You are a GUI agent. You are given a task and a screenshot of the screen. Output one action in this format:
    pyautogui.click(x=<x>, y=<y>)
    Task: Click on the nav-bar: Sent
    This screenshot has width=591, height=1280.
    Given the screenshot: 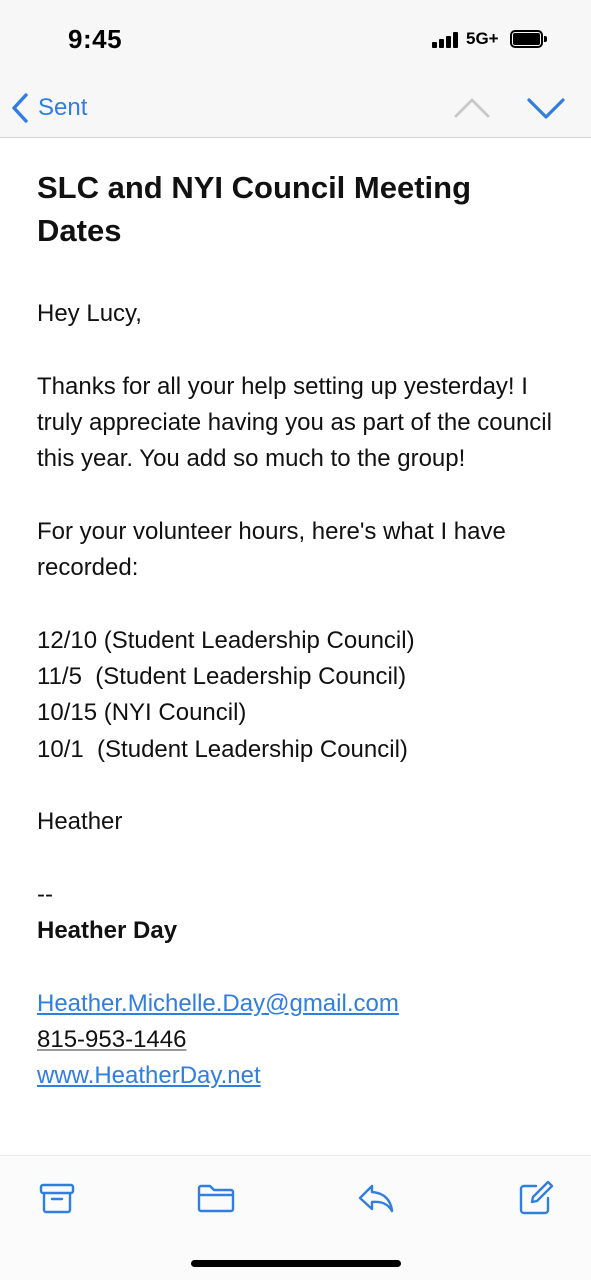 What is the action you would take?
    pyautogui.click(x=295, y=108)
    